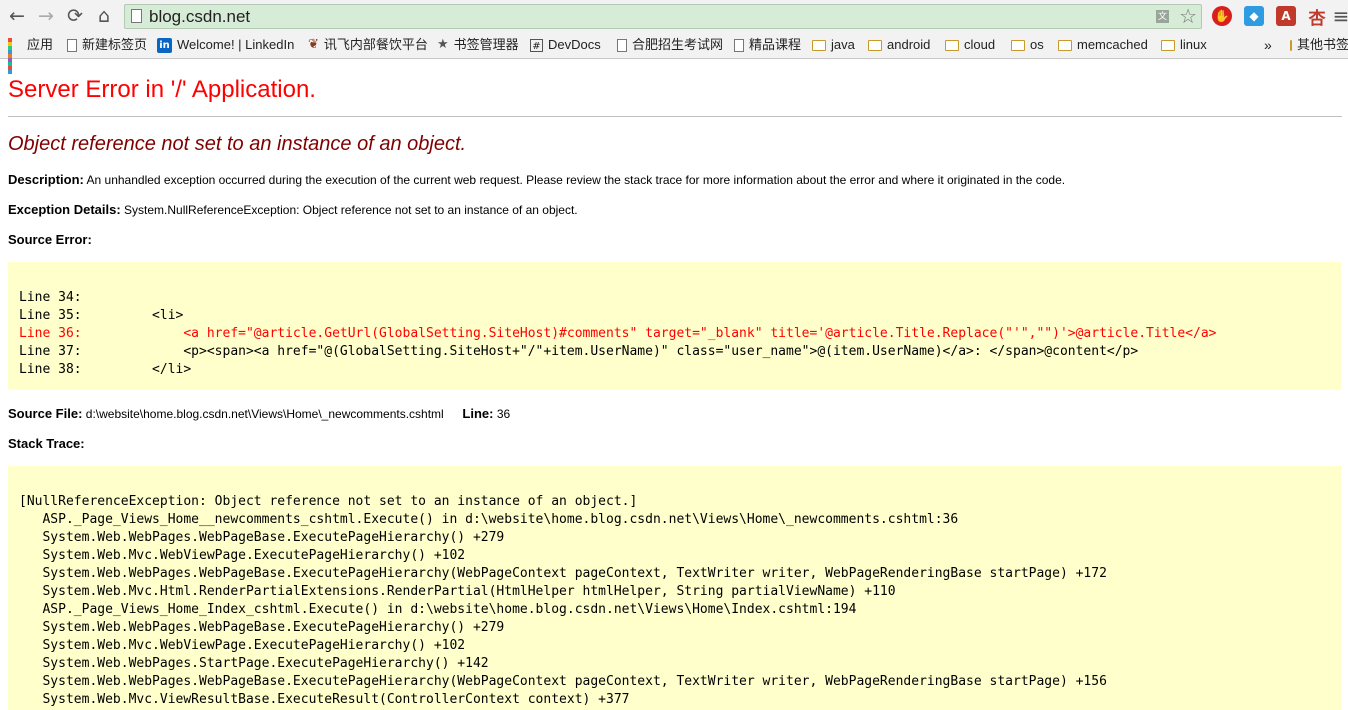 Image resolution: width=1348 pixels, height=710 pixels. Describe the element at coordinates (1254, 16) in the screenshot. I see `sync-extension-icon: ◆` at that location.